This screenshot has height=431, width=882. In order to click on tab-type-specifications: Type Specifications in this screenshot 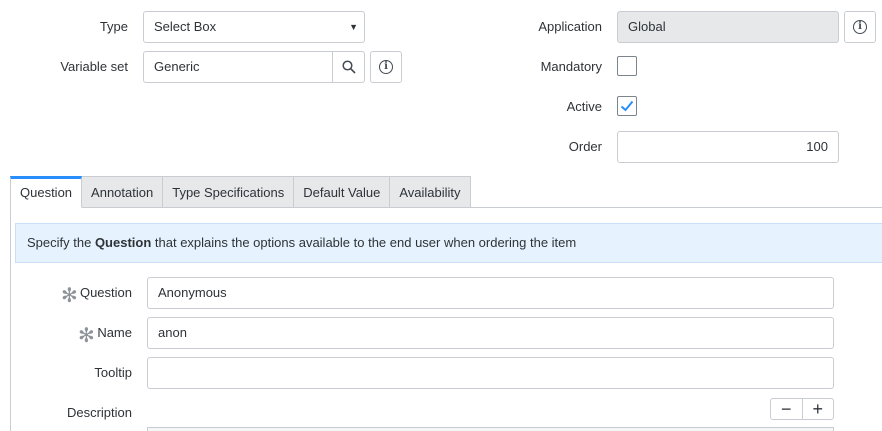, I will do `click(229, 192)`.